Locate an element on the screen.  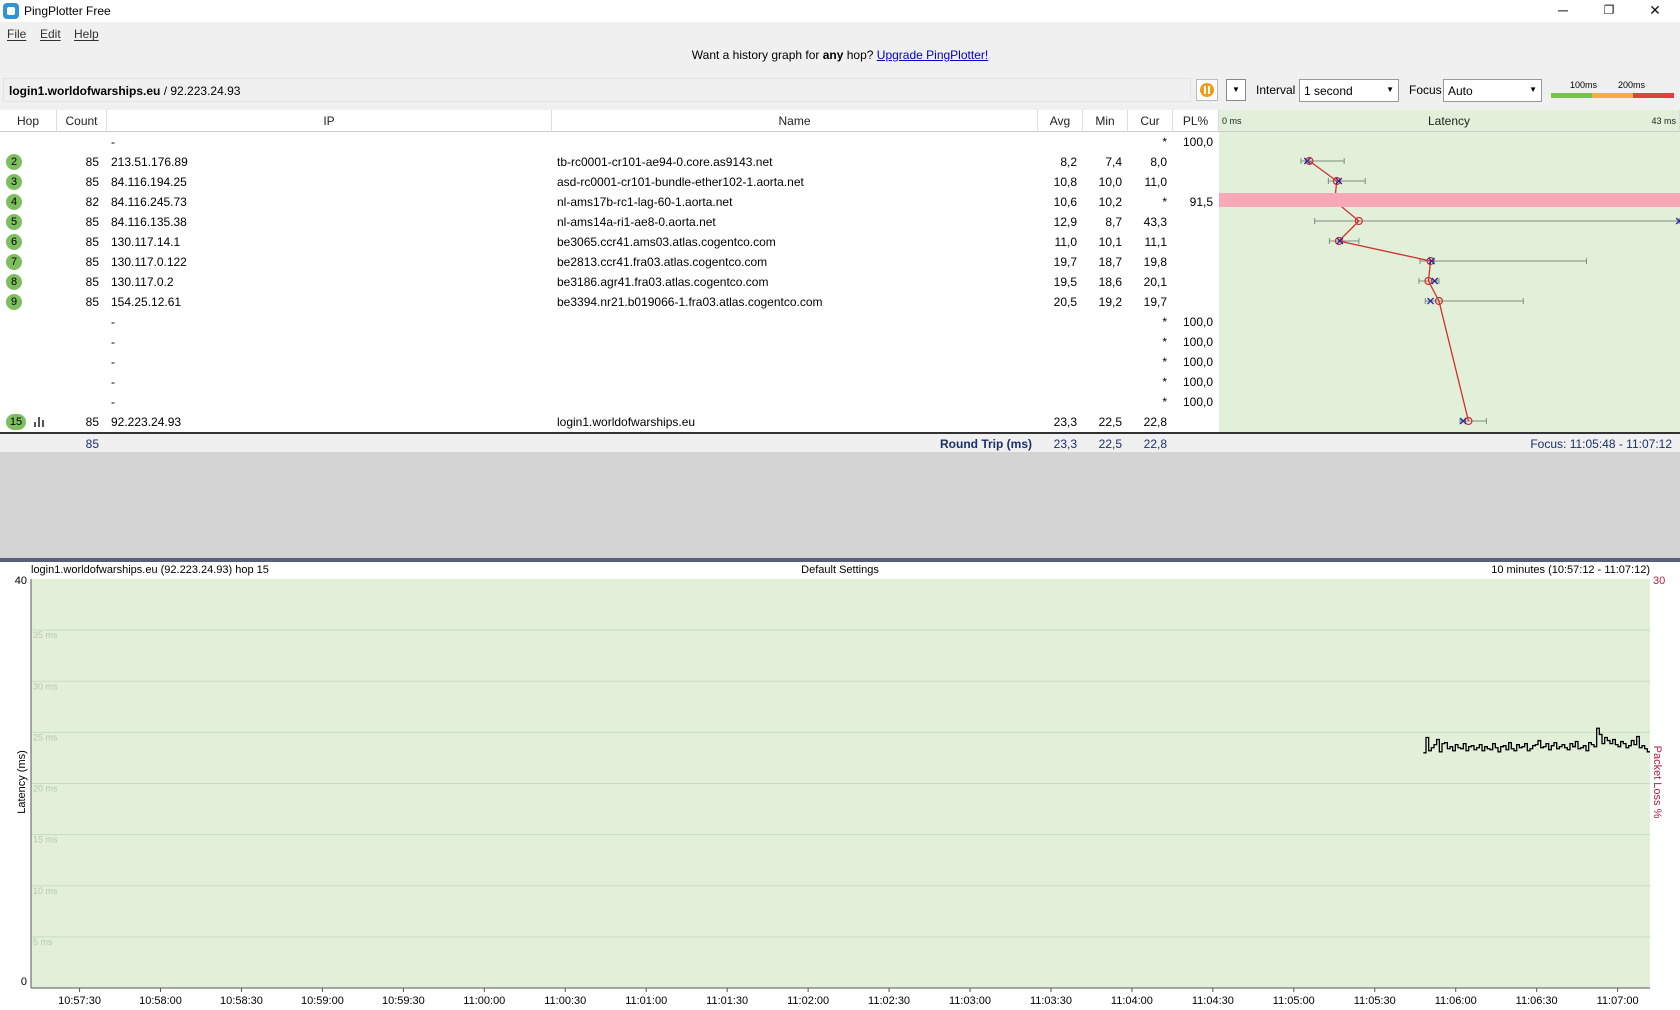
col-min: Min is located at coordinates (1105, 121).